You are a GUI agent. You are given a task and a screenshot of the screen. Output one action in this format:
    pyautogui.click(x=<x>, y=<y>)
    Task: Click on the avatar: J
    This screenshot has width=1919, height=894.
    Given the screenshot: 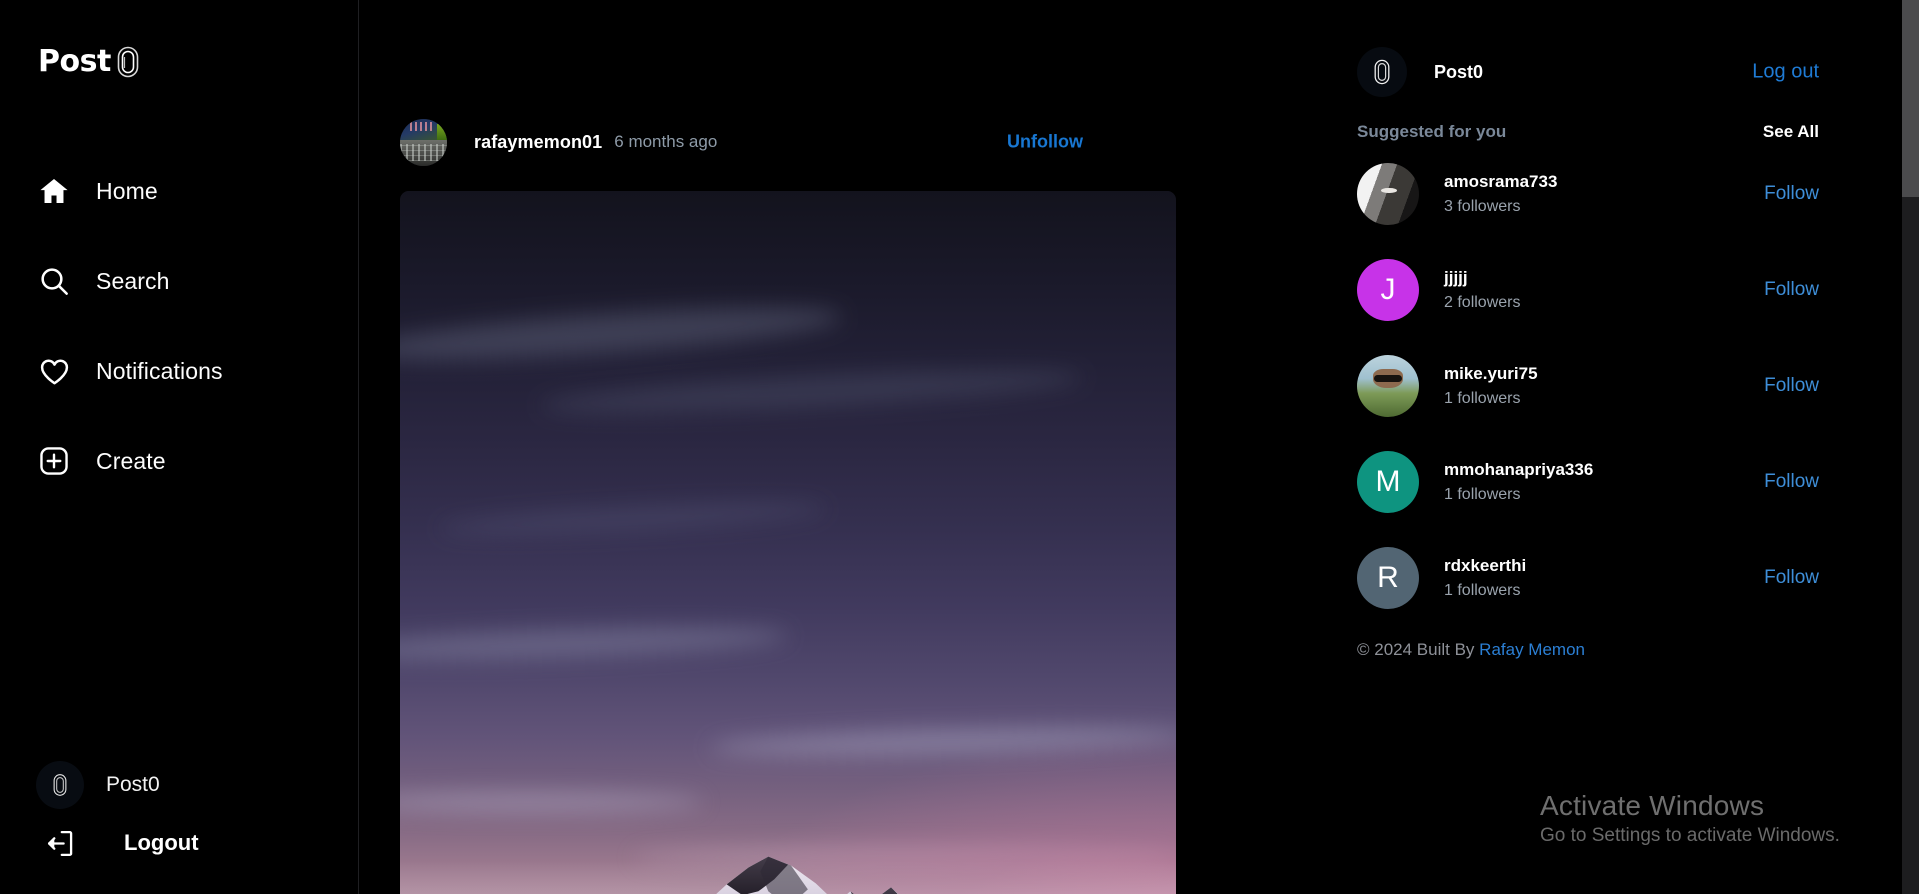 What is the action you would take?
    pyautogui.click(x=1388, y=290)
    